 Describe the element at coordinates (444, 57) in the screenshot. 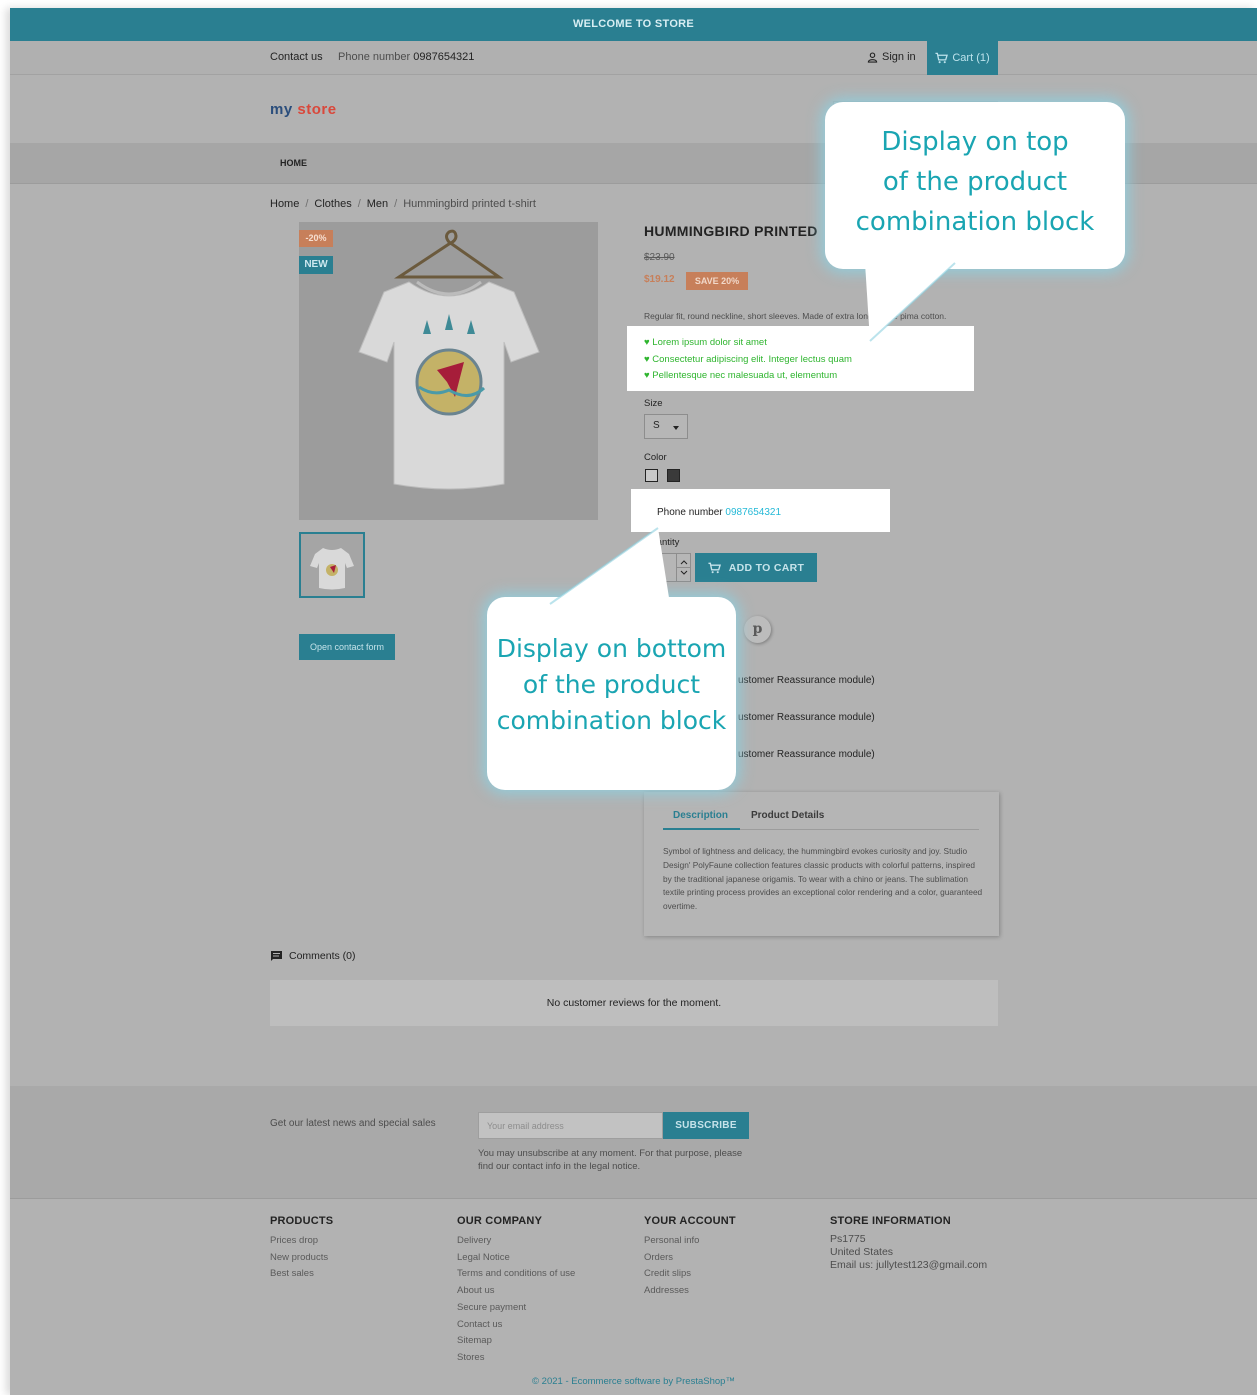

I see `header-phone-value: 0987654321` at that location.